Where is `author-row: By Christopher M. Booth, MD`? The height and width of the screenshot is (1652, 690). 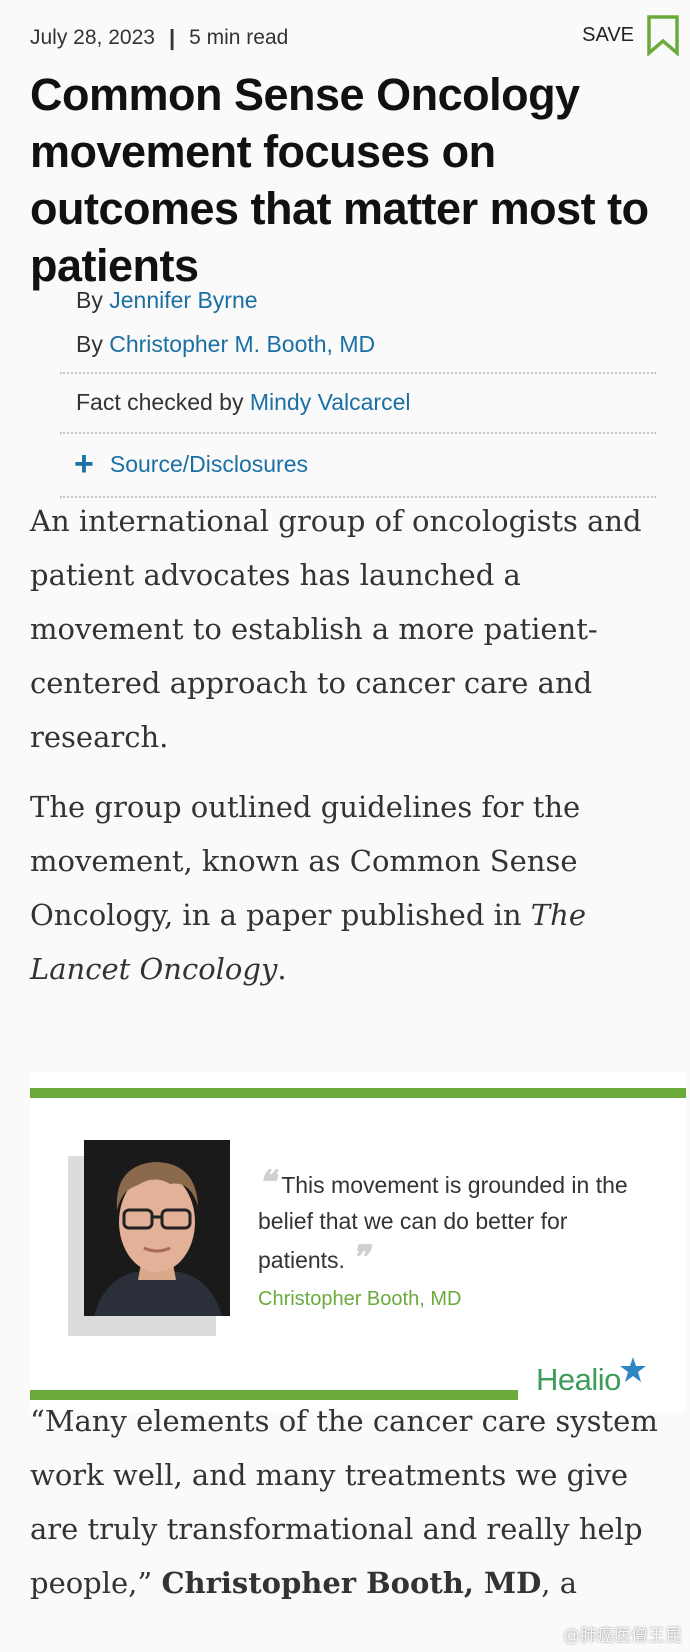 author-row: By Christopher M. Booth, MD is located at coordinates (358, 344).